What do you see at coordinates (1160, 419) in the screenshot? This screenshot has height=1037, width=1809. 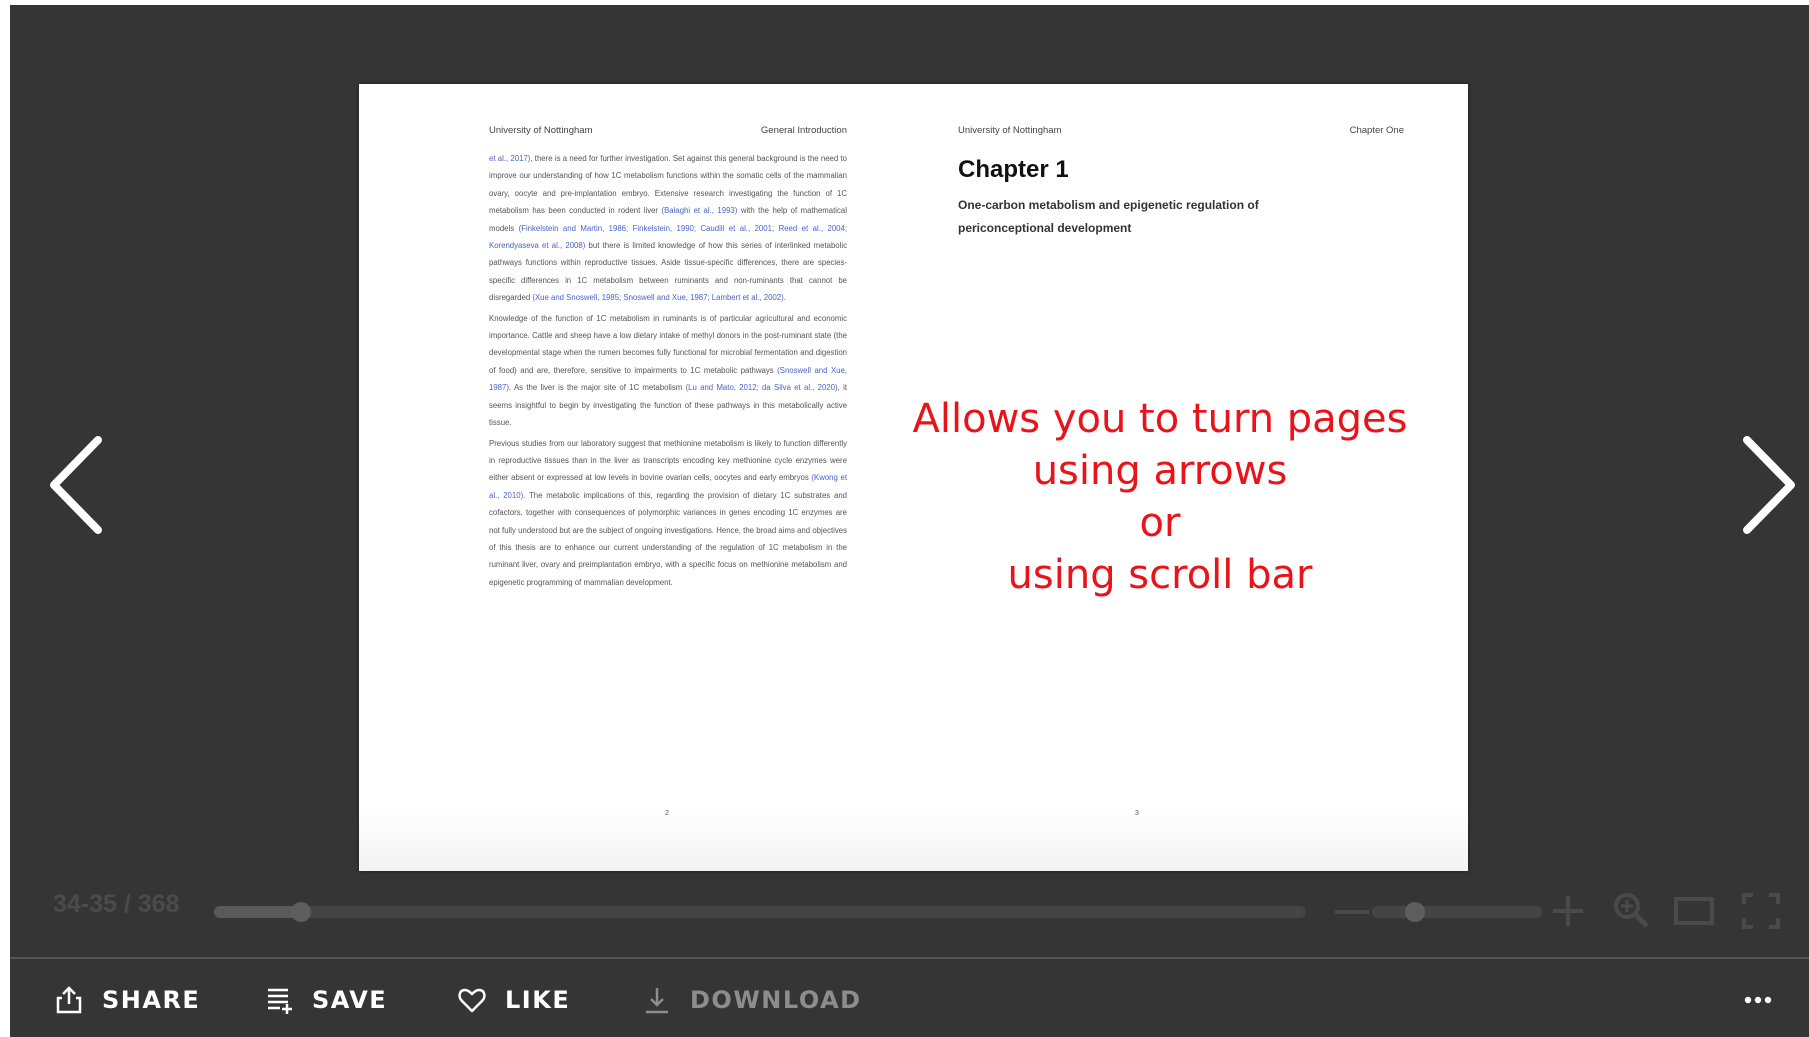 I see `annotation-line: Allows you to turn pages` at bounding box center [1160, 419].